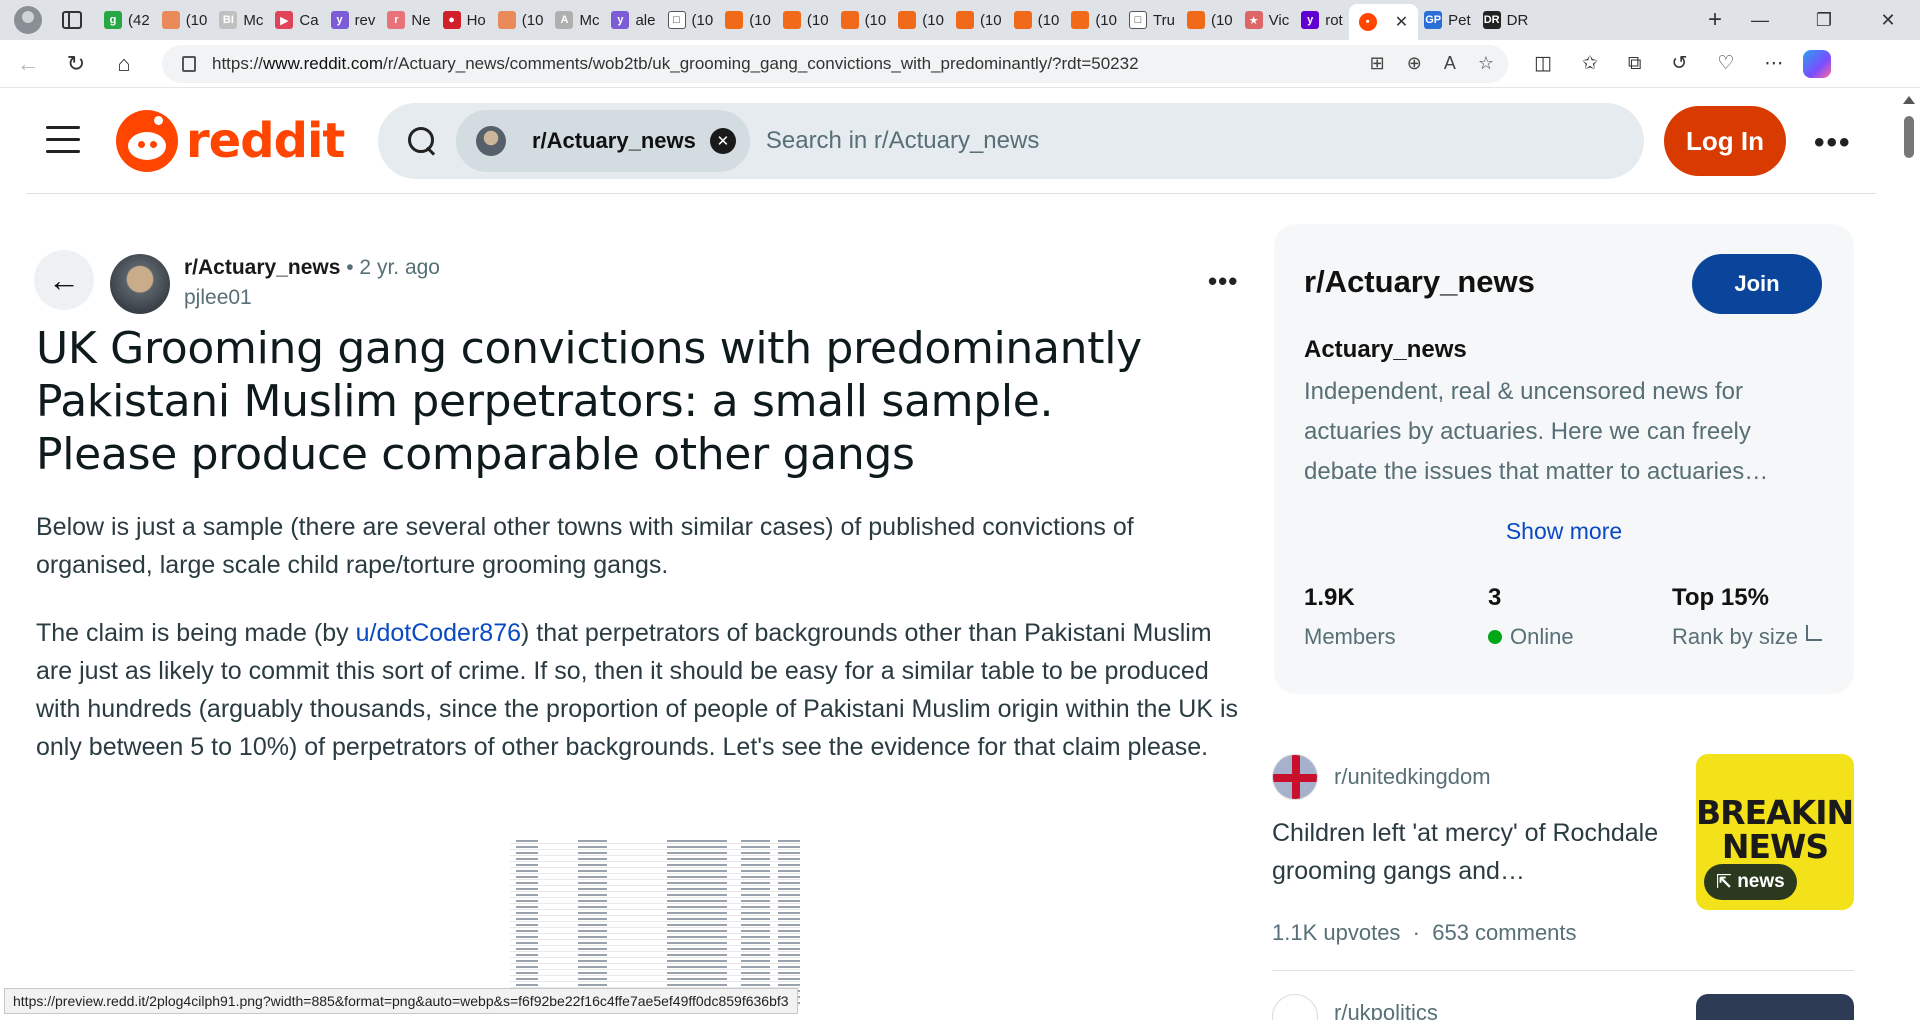  What do you see at coordinates (1757, 284) in the screenshot?
I see `join-button: Join` at bounding box center [1757, 284].